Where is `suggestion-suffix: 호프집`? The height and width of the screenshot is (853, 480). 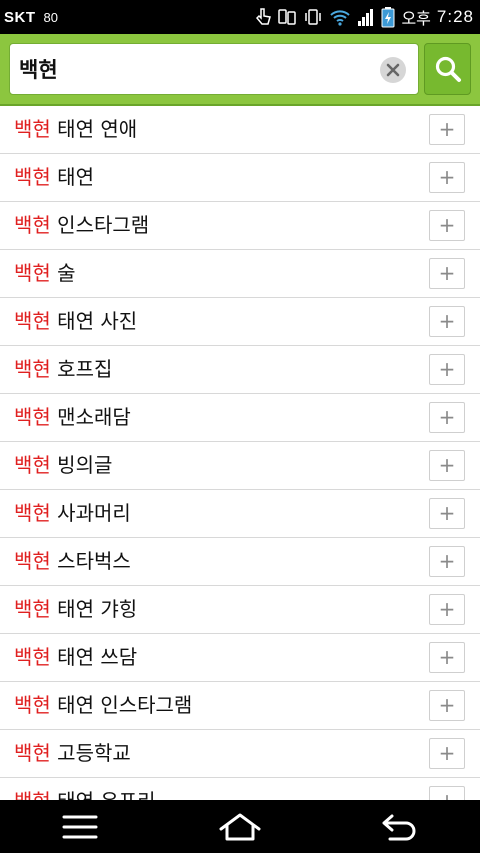 suggestion-suffix: 호프집 is located at coordinates (81, 369).